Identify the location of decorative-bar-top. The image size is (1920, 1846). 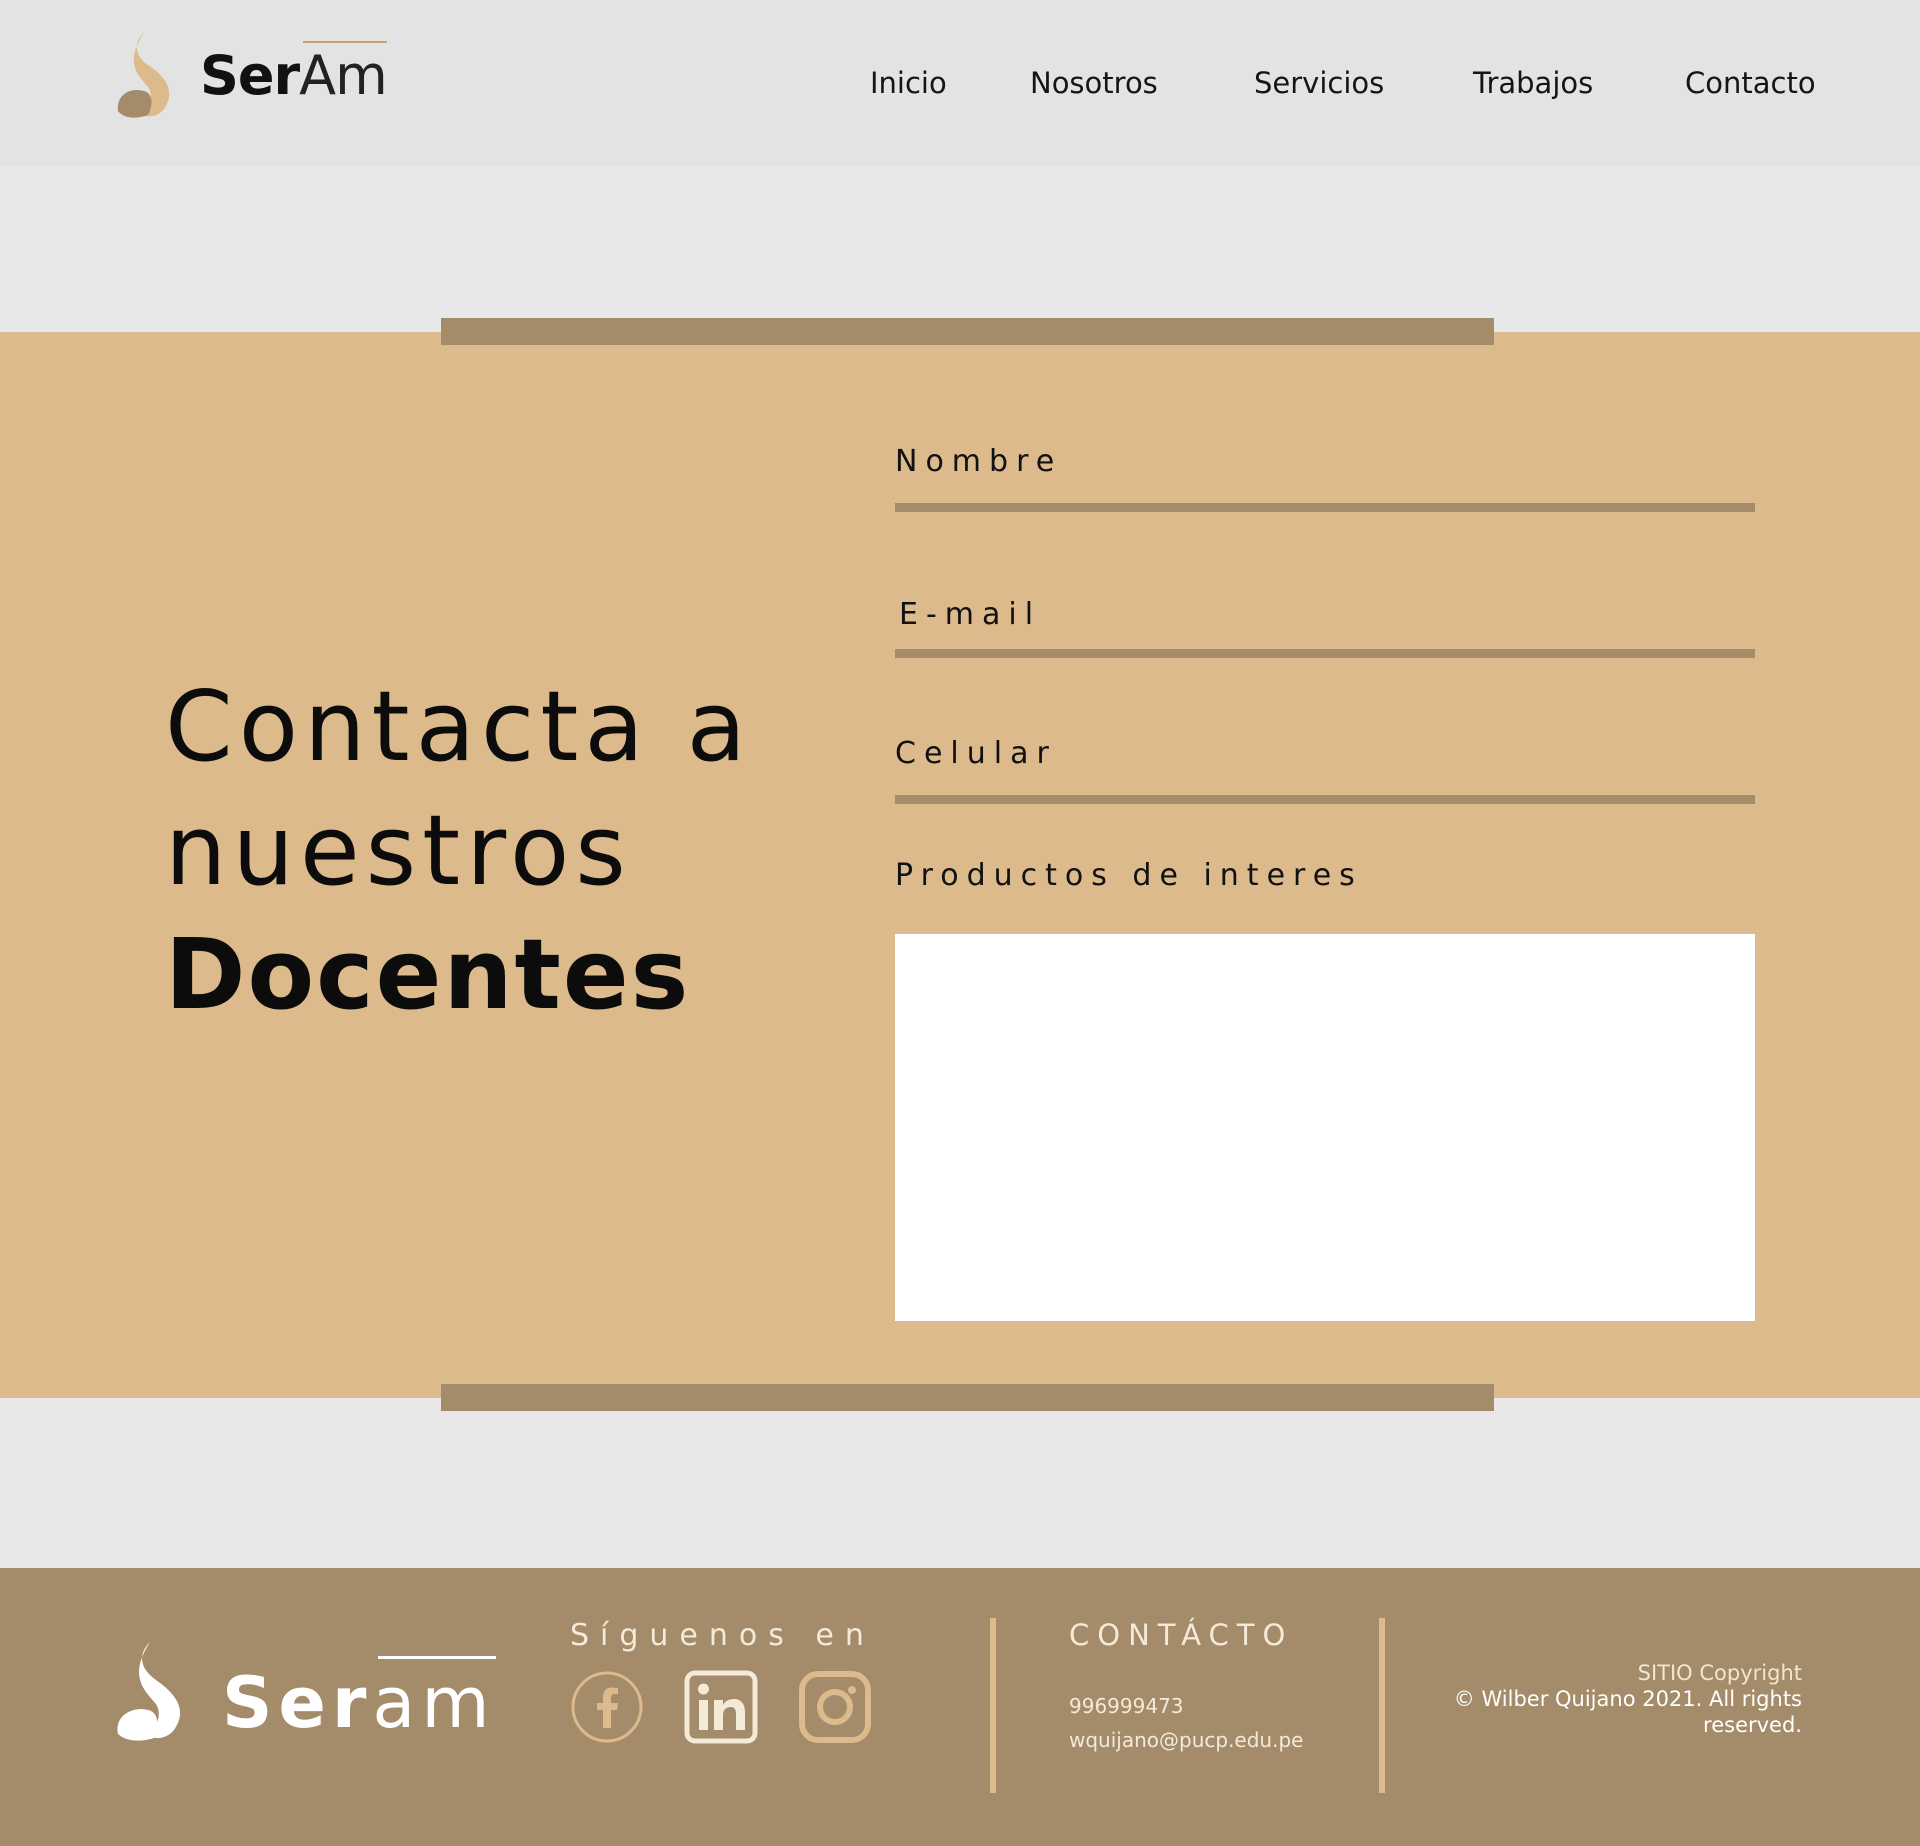
(967, 331).